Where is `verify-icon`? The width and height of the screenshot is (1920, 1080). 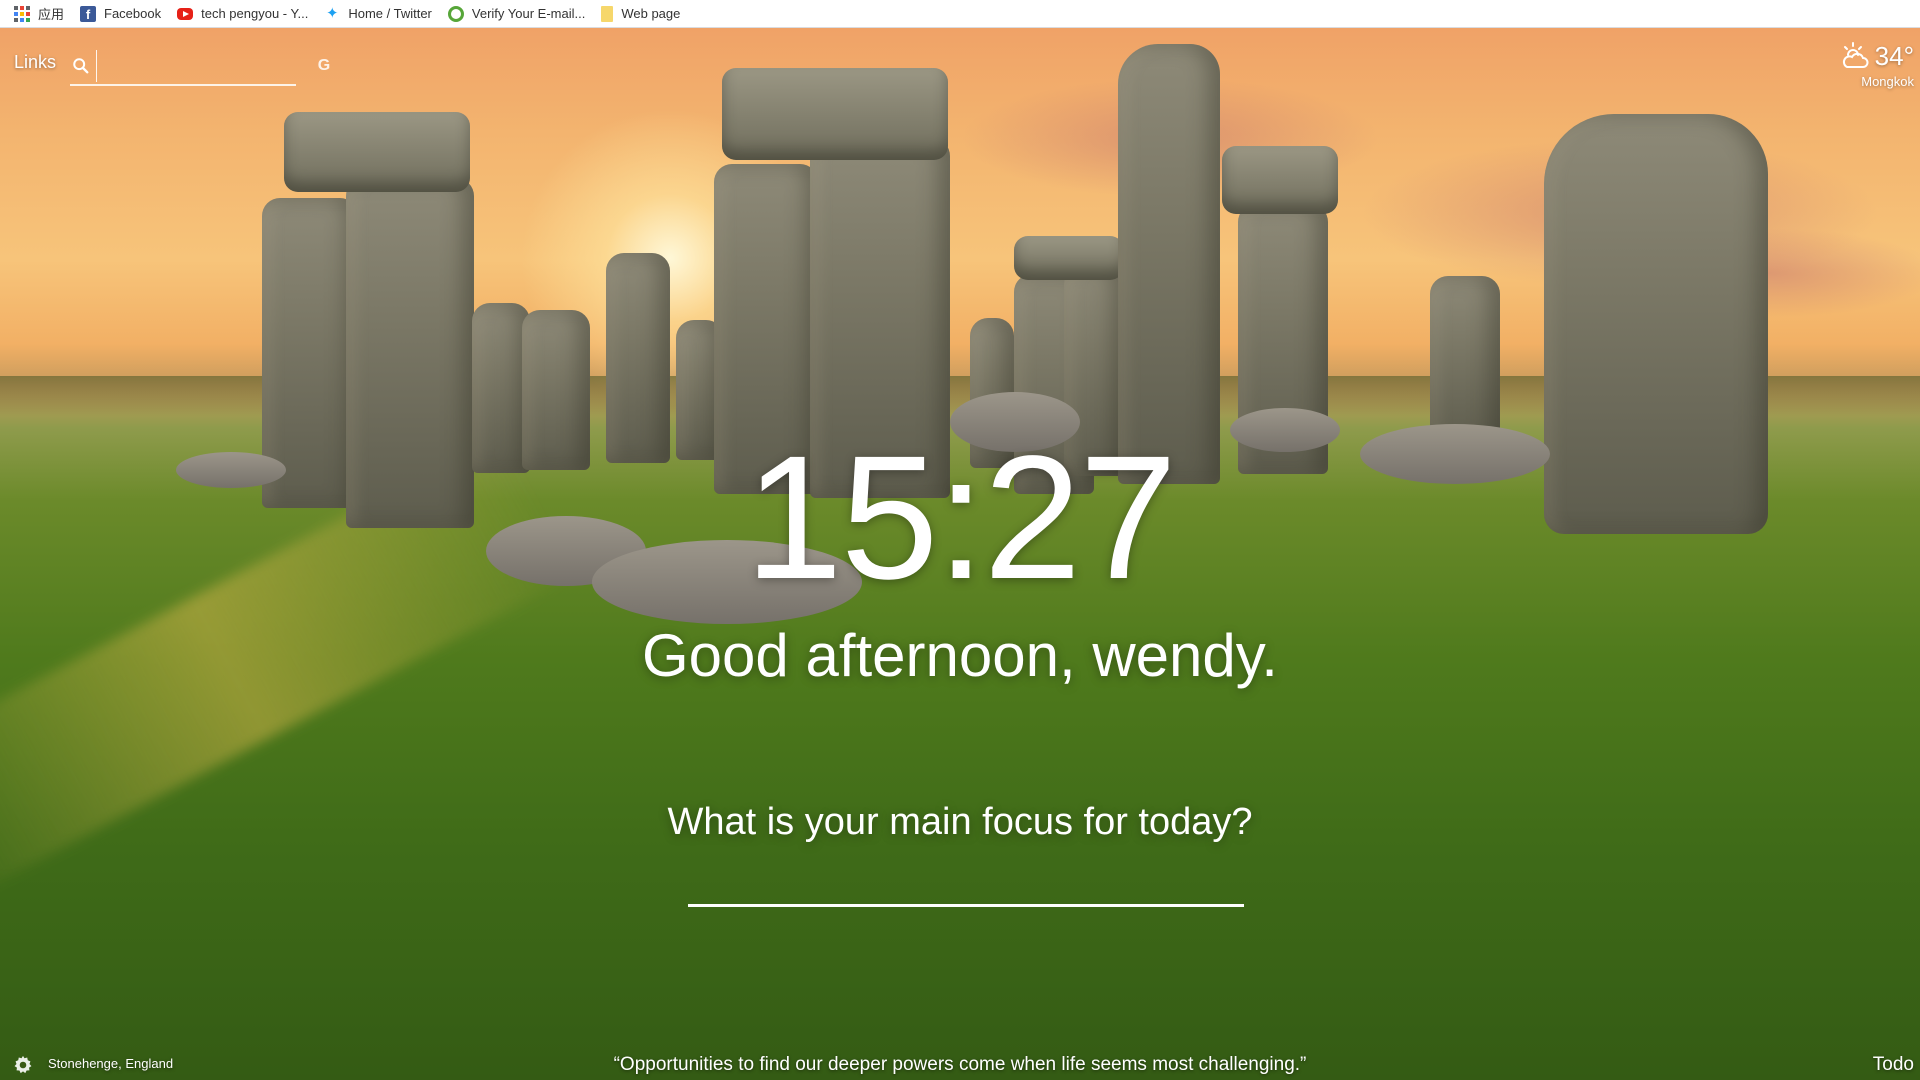 verify-icon is located at coordinates (455, 13).